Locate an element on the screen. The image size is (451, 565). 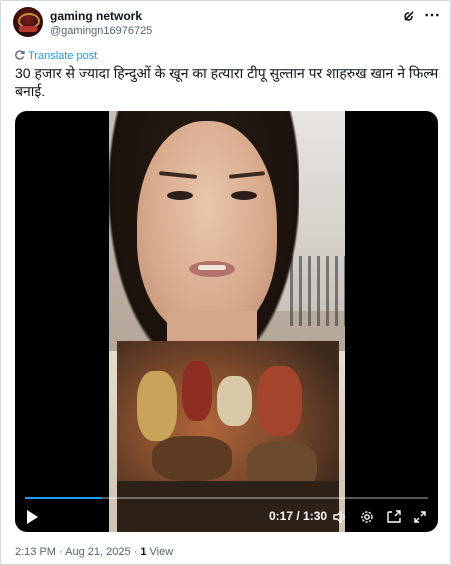
avatar is located at coordinates (28, 22).